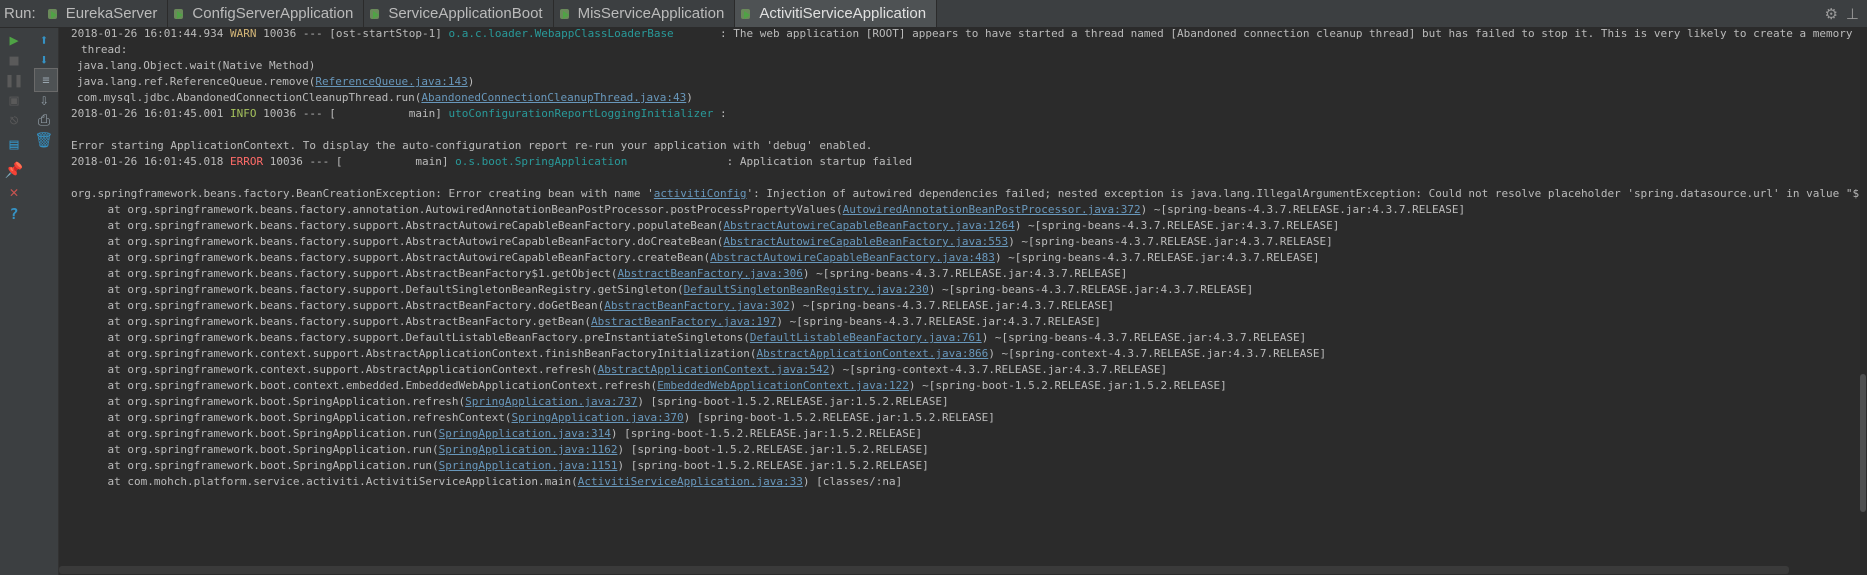 Image resolution: width=1867 pixels, height=575 pixels. What do you see at coordinates (873, 353) in the screenshot?
I see `source-link: AbstractApplicationContext.java:866` at bounding box center [873, 353].